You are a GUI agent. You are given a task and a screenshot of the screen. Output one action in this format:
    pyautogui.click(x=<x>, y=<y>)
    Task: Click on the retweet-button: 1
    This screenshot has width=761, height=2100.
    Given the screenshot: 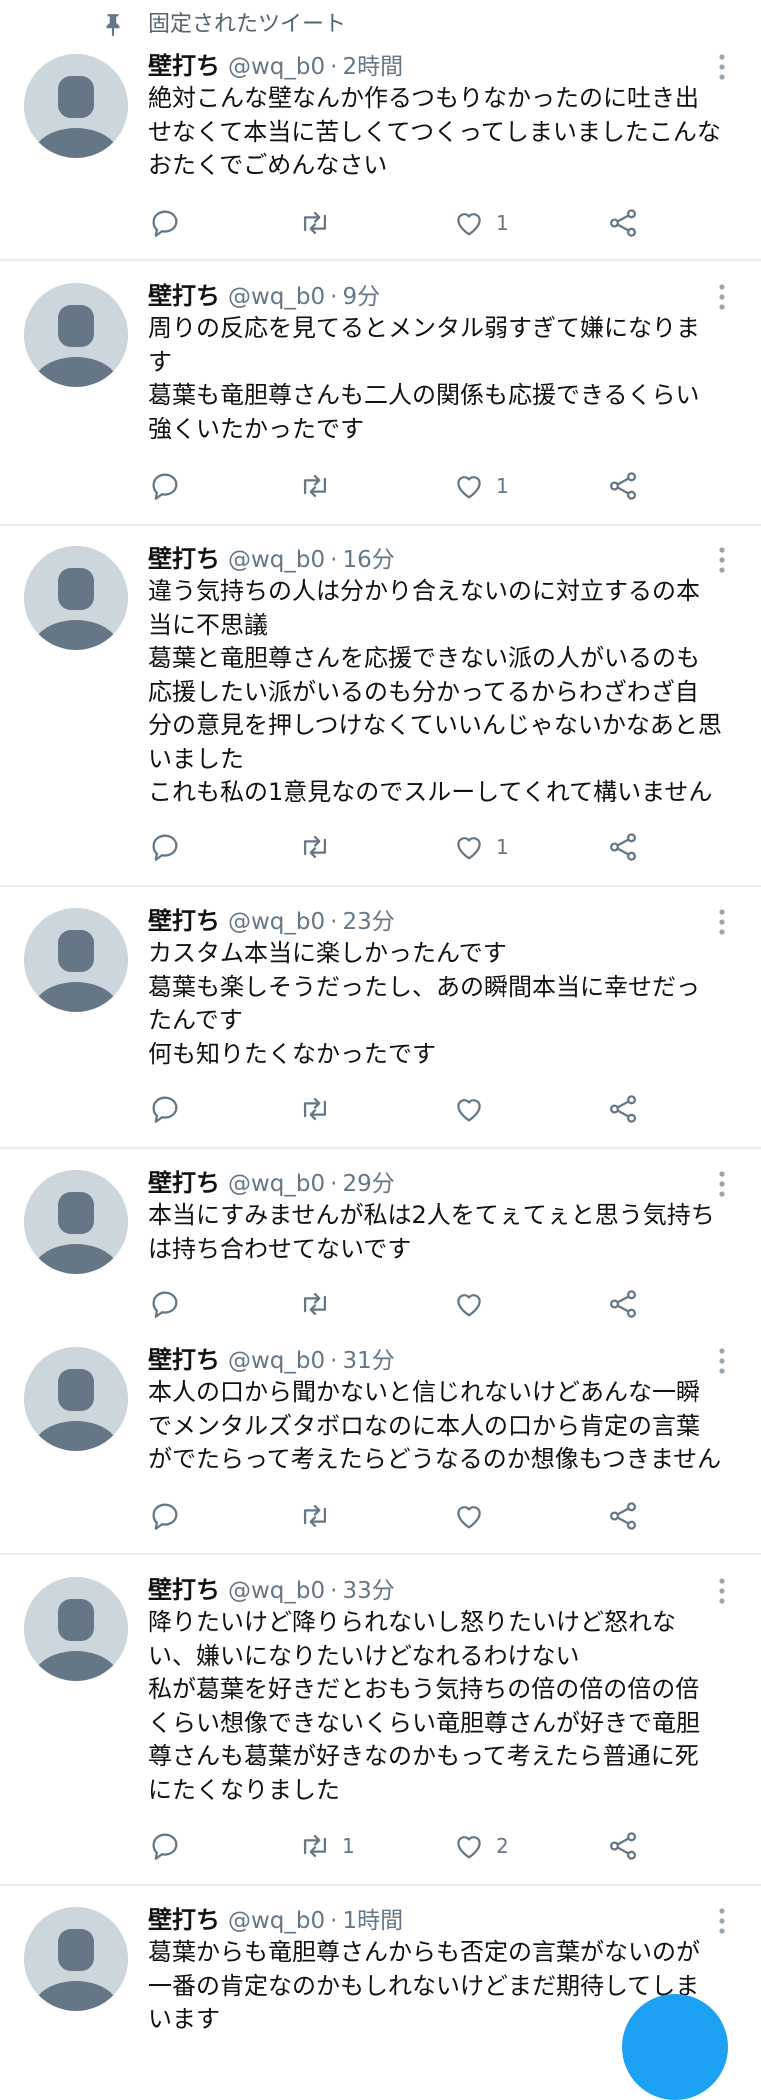 What is the action you would take?
    pyautogui.click(x=326, y=1846)
    